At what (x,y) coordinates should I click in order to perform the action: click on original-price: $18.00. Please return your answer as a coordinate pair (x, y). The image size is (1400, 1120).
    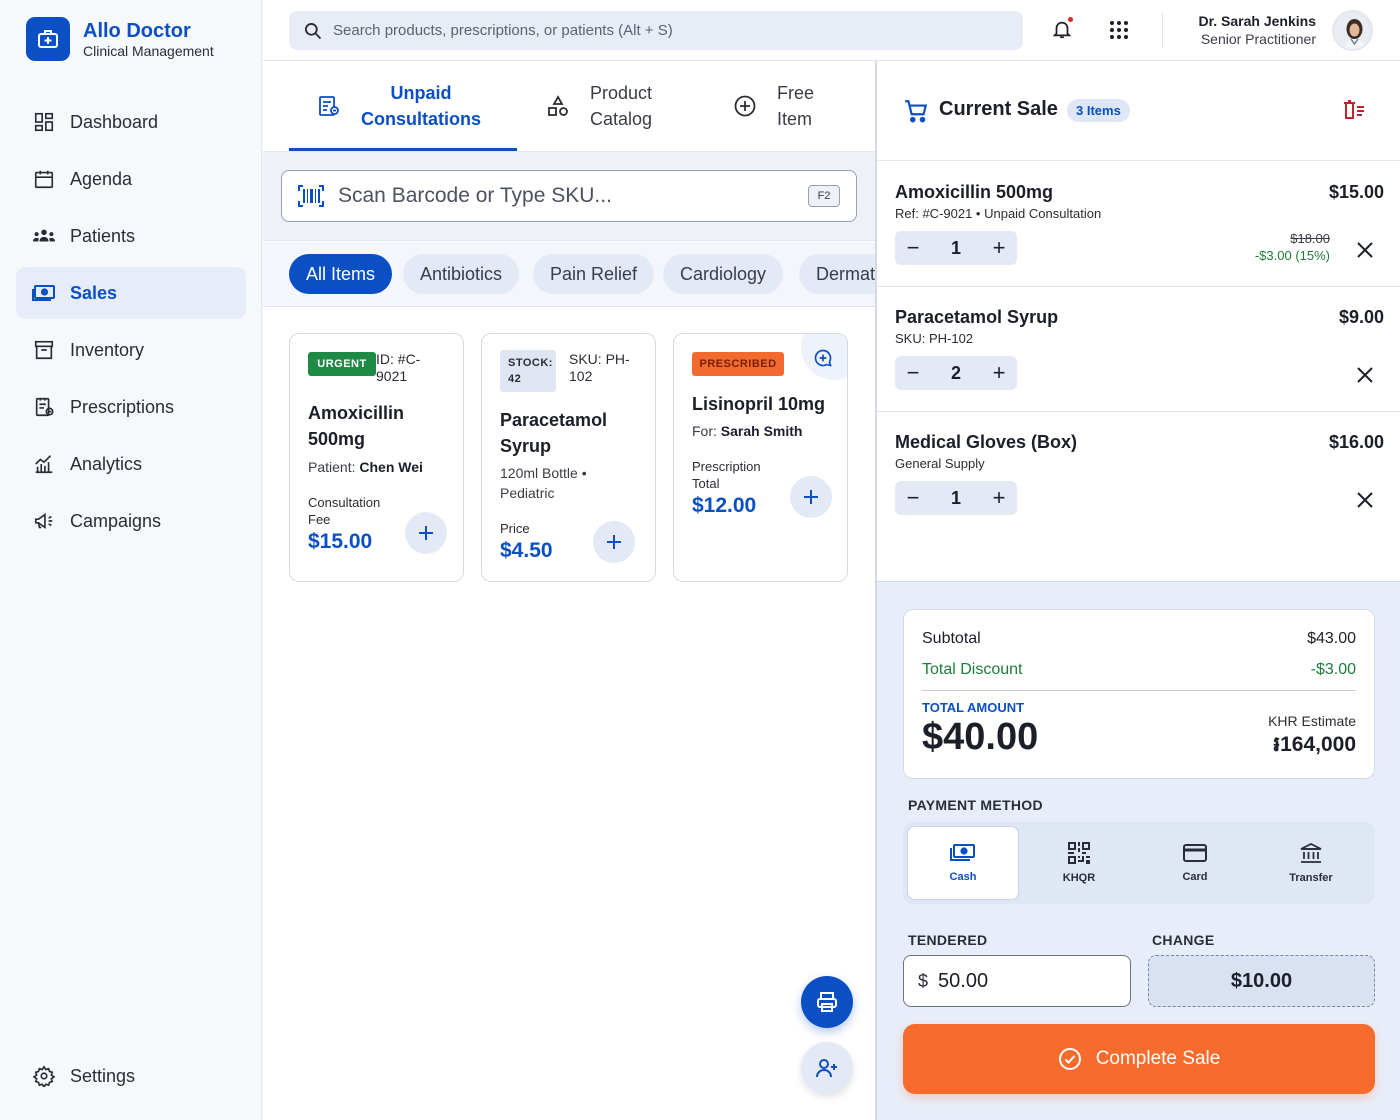
    Looking at the image, I should click on (1310, 238).